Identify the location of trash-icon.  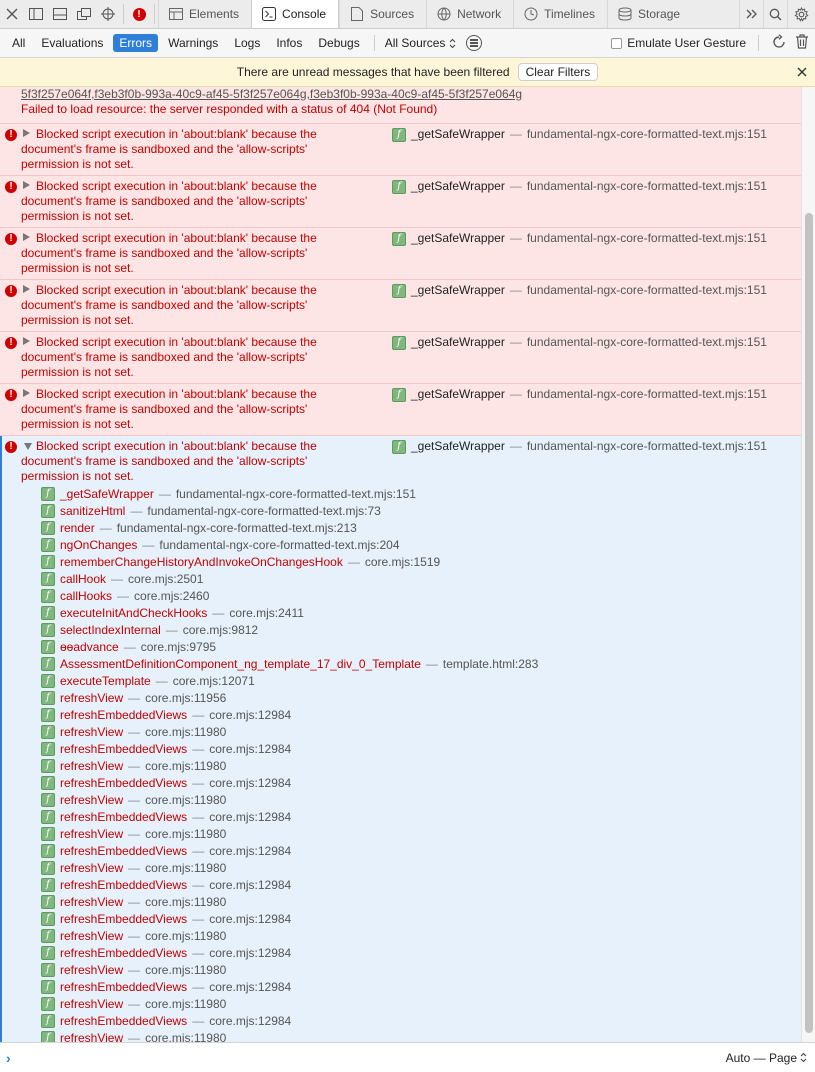
(802, 43).